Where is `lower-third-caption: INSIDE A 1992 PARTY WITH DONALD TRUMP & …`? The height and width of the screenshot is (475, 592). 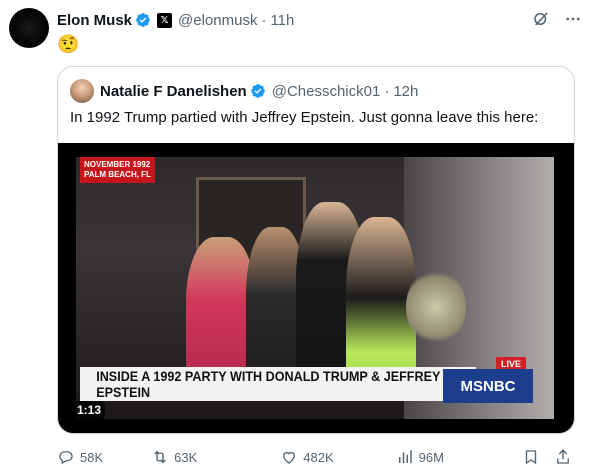
lower-third-caption: INSIDE A 1992 PARTY WITH DONALD TRUMP & … is located at coordinates (278, 384).